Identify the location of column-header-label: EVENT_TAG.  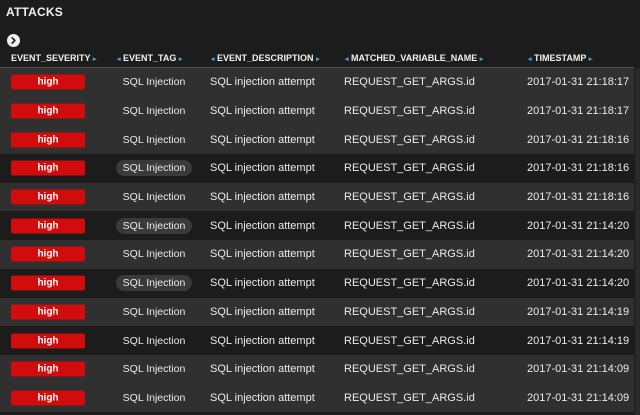
(150, 58).